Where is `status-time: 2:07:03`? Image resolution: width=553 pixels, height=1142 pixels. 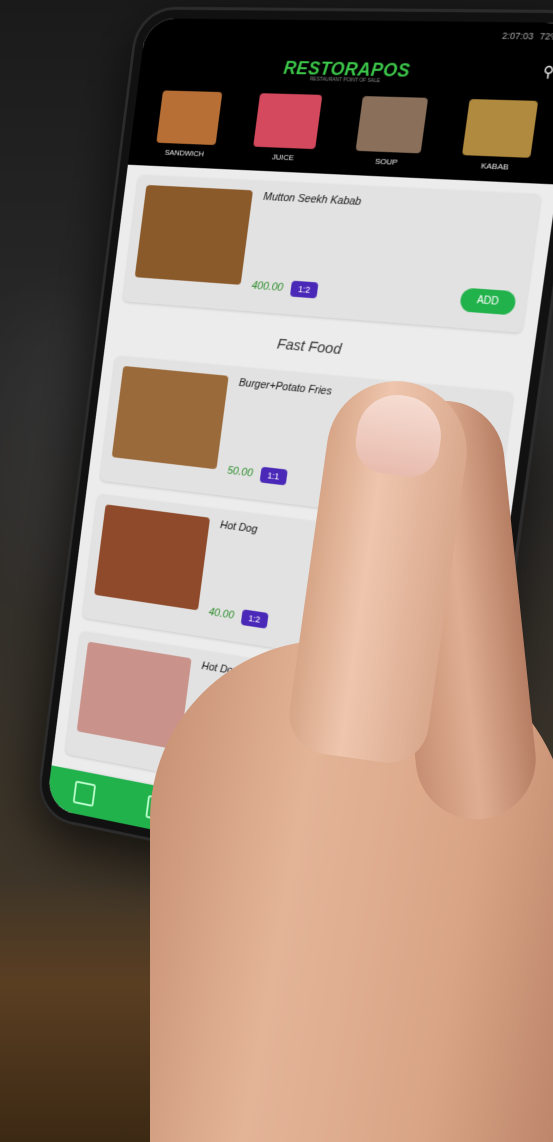
status-time: 2:07:03 is located at coordinates (518, 36).